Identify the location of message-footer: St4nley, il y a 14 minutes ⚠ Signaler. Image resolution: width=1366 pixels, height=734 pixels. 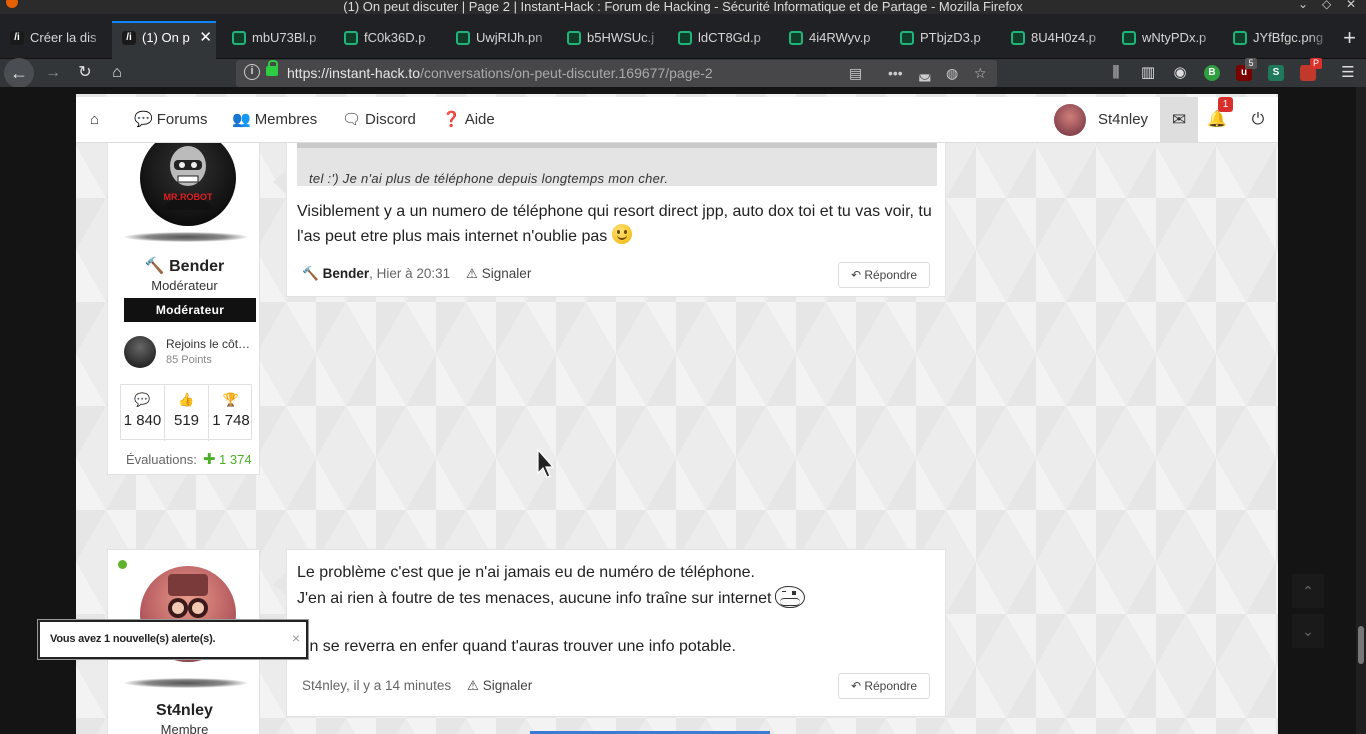
(417, 686).